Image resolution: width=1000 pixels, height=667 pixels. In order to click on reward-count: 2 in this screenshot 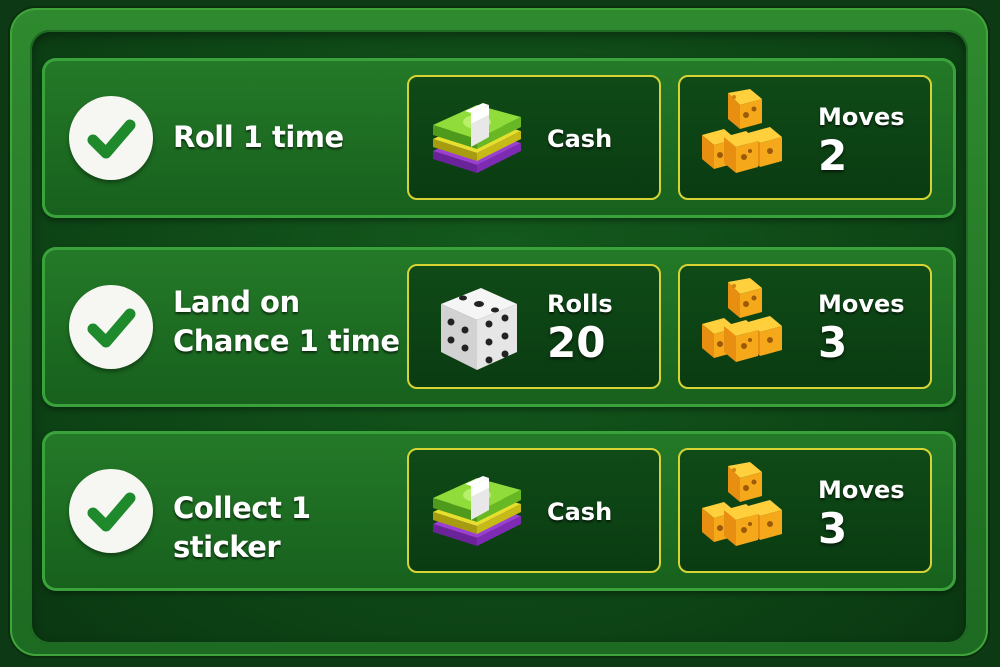, I will do `click(833, 155)`.